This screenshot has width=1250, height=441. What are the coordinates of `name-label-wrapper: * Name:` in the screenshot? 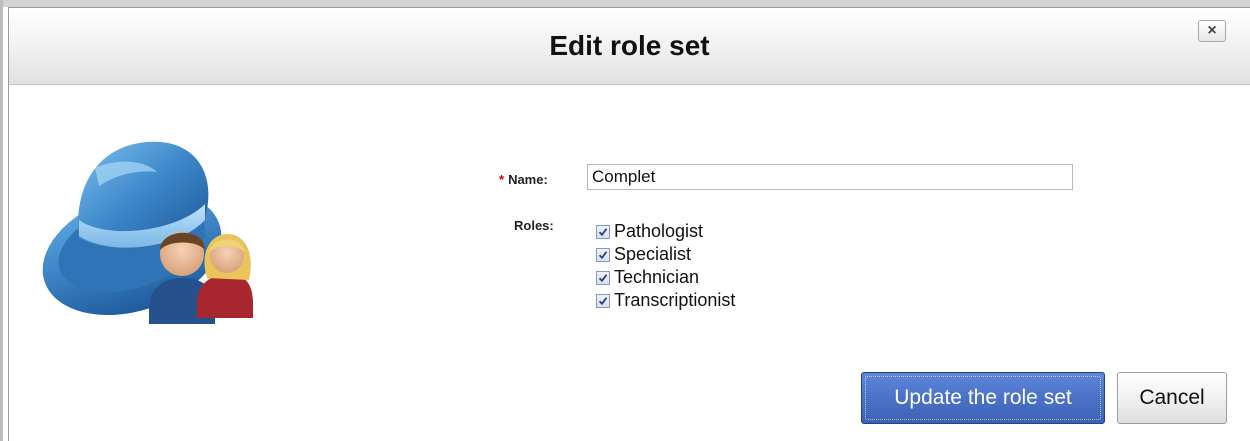 It's located at (523, 179).